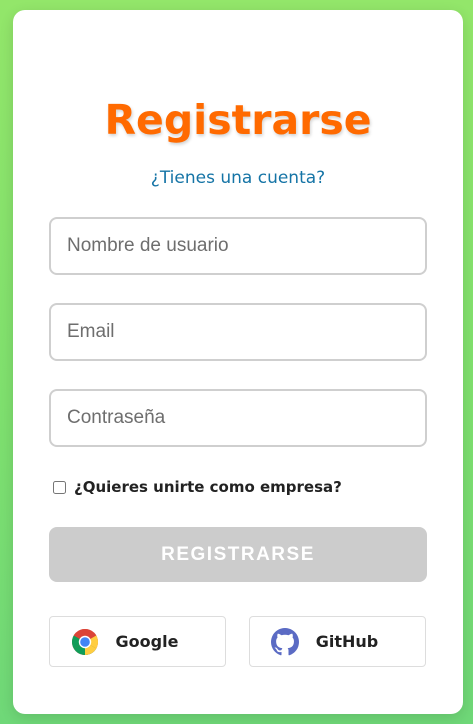 The image size is (473, 724). I want to click on github-icon, so click(285, 641).